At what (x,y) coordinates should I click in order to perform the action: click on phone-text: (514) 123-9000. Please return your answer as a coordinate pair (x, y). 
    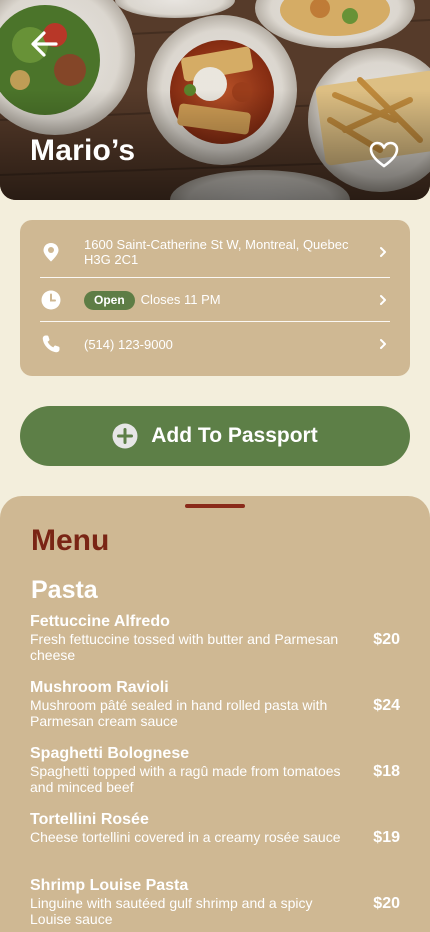
    Looking at the image, I should click on (128, 344).